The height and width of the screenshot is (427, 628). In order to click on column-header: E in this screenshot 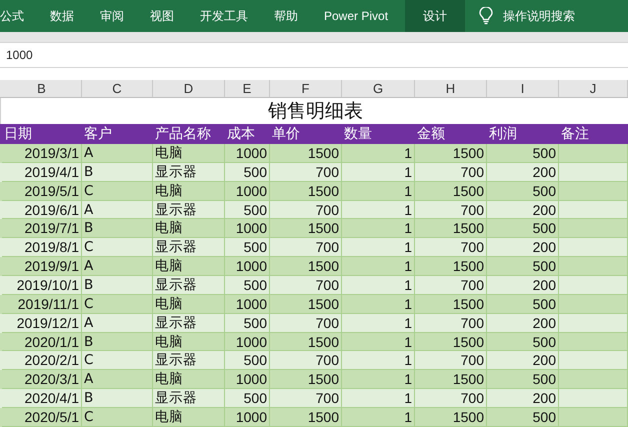, I will do `click(247, 88)`.